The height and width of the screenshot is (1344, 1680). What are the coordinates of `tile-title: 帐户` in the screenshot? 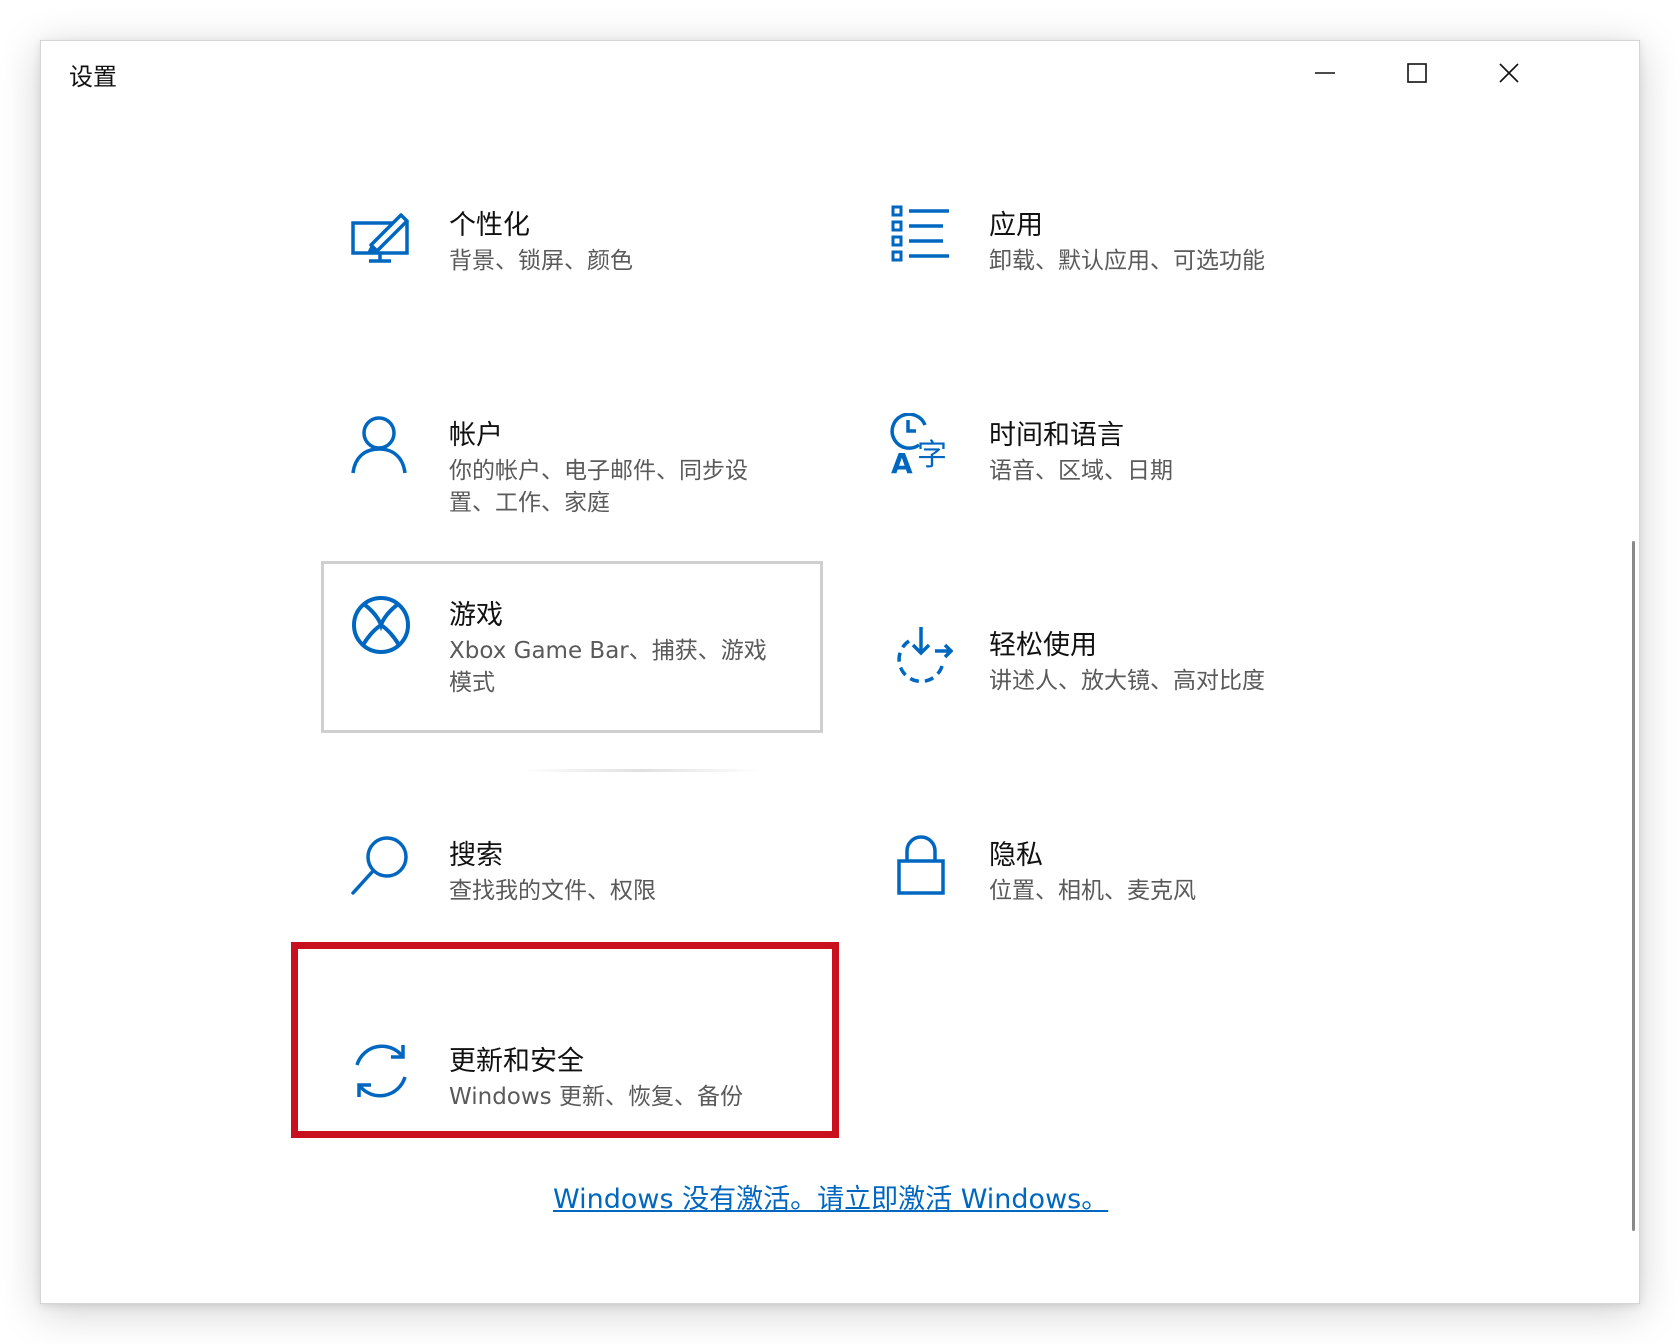 It's located at (476, 435).